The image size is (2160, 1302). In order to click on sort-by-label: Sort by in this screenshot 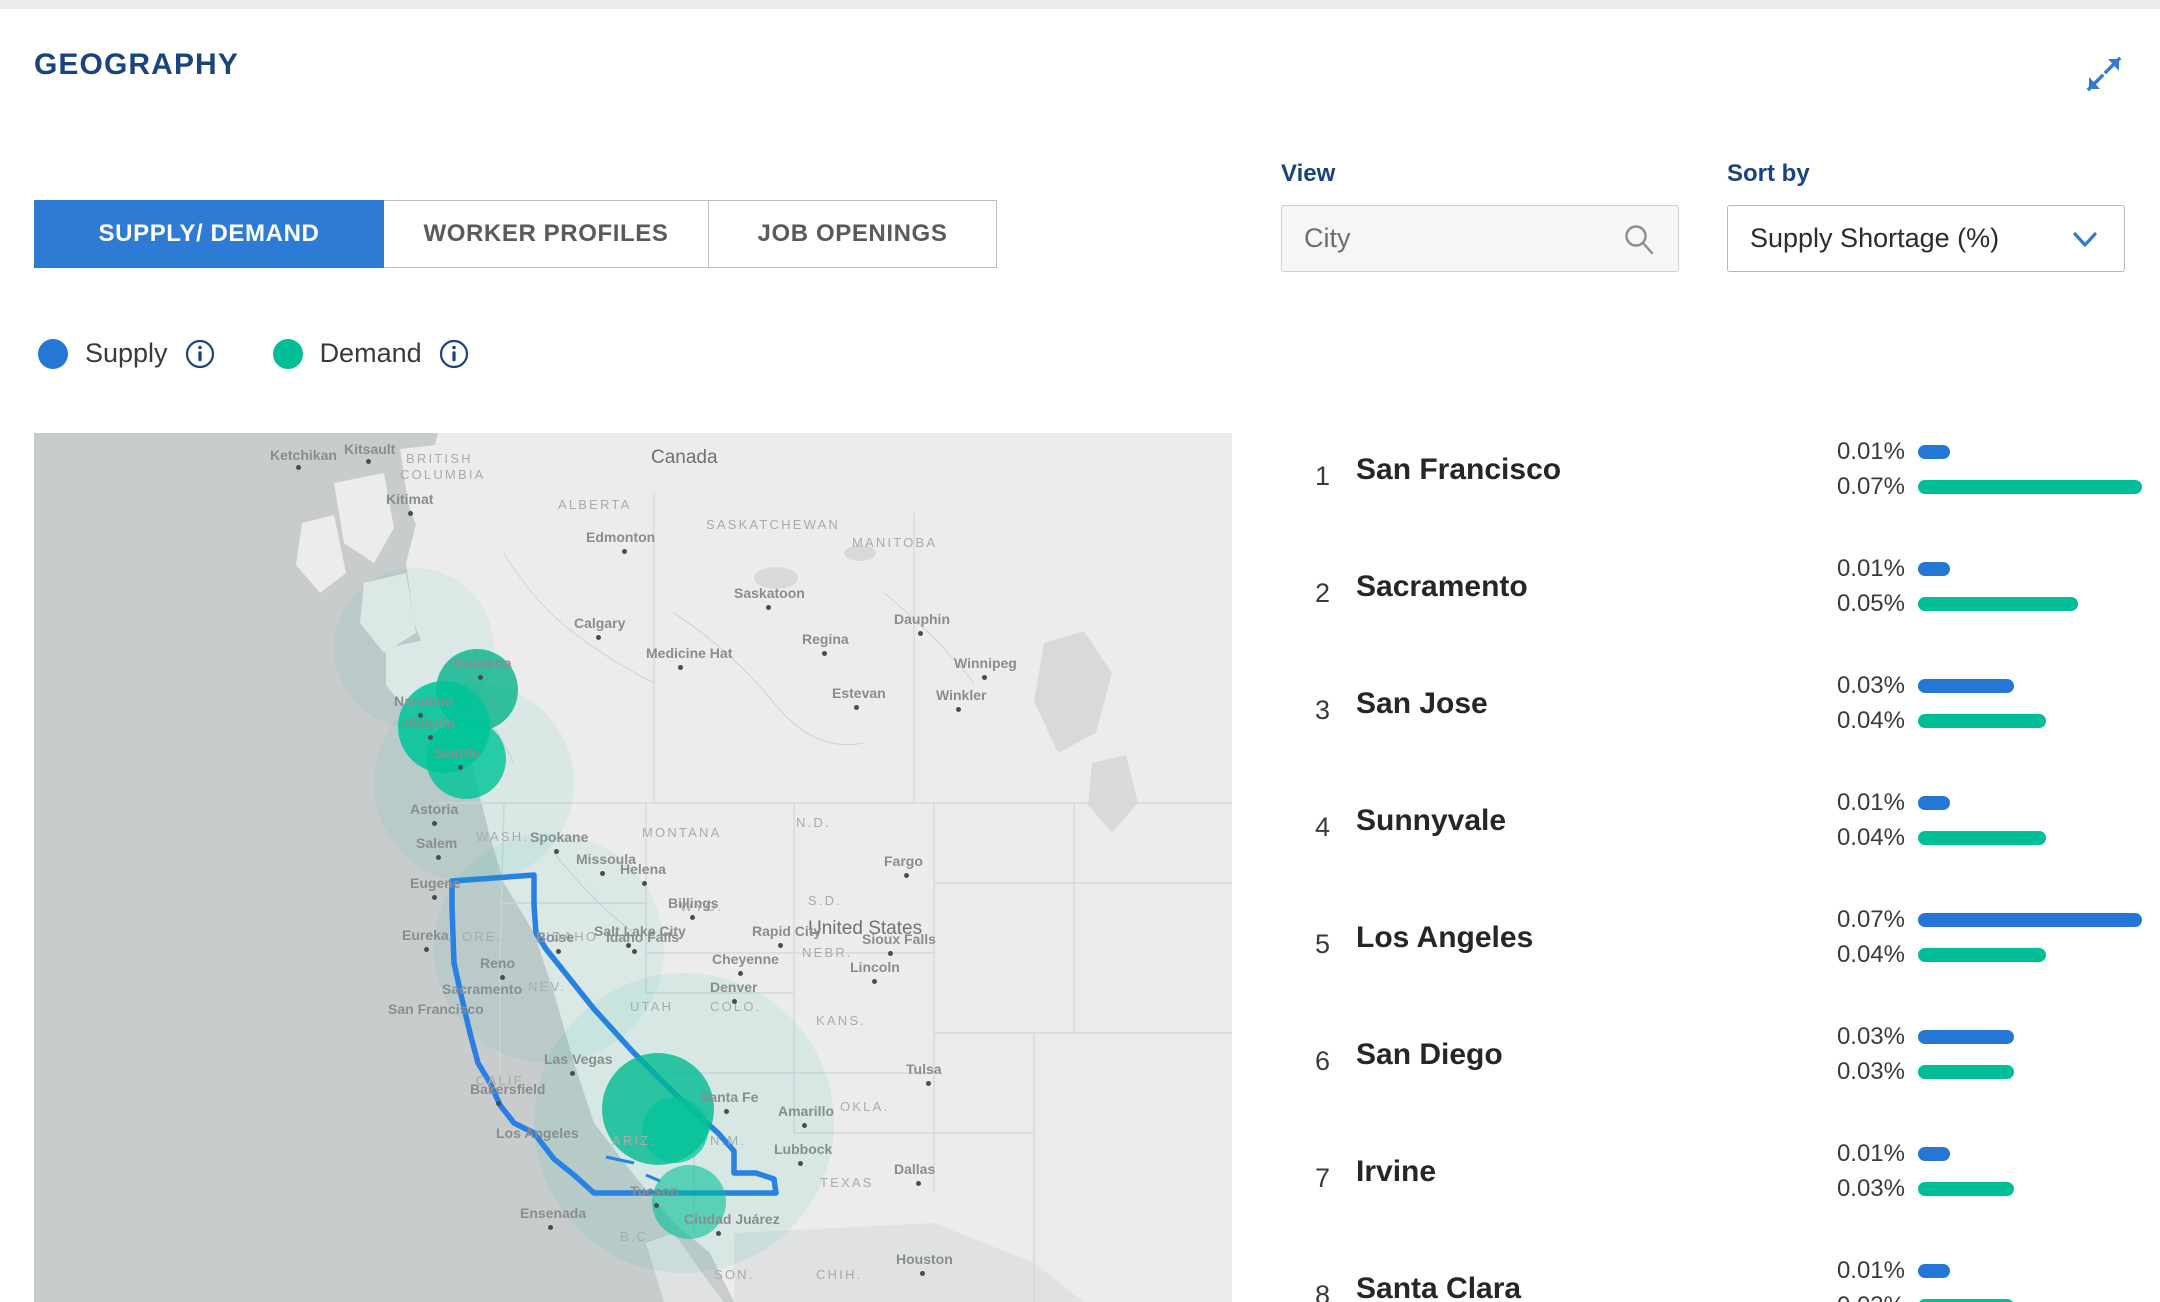, I will do `click(1768, 173)`.